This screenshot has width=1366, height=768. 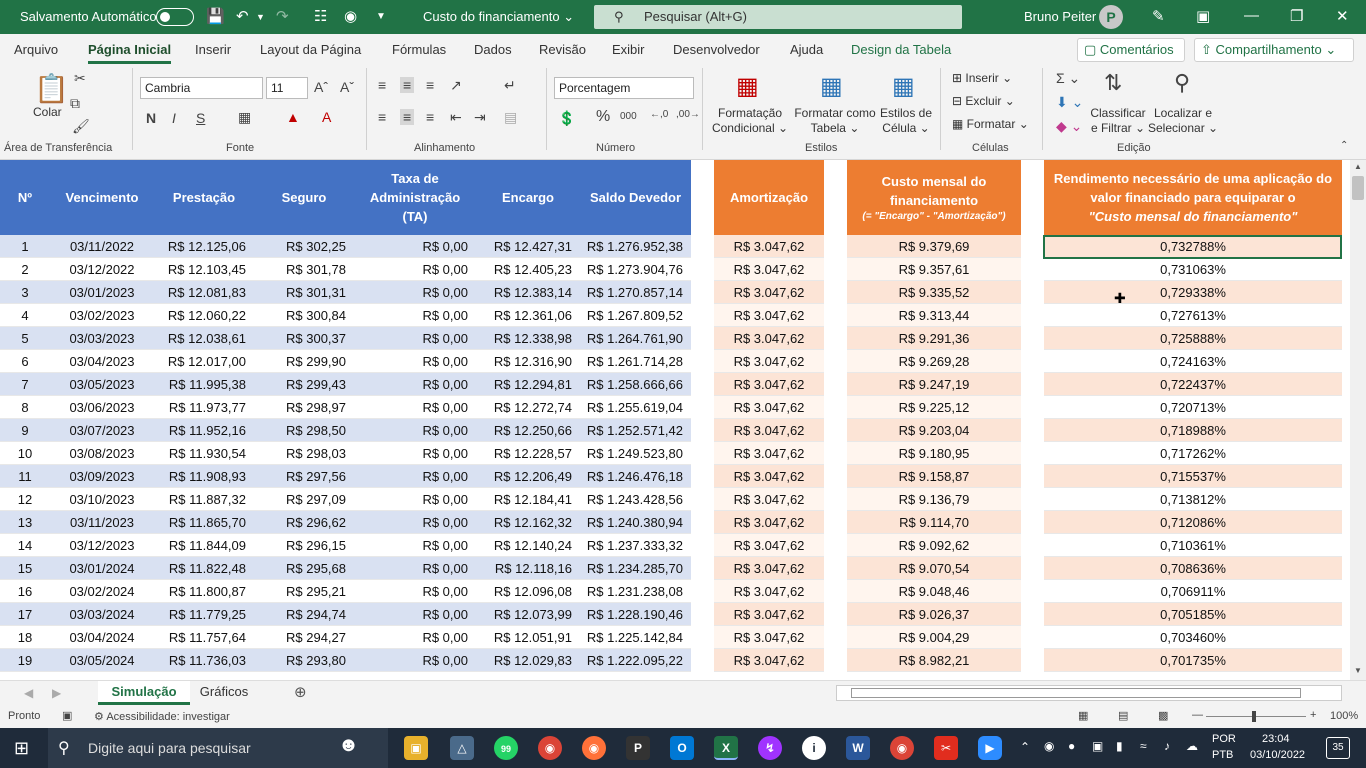 What do you see at coordinates (304, 407) in the screenshot?
I see `cell-seguro: R$ 298,97` at bounding box center [304, 407].